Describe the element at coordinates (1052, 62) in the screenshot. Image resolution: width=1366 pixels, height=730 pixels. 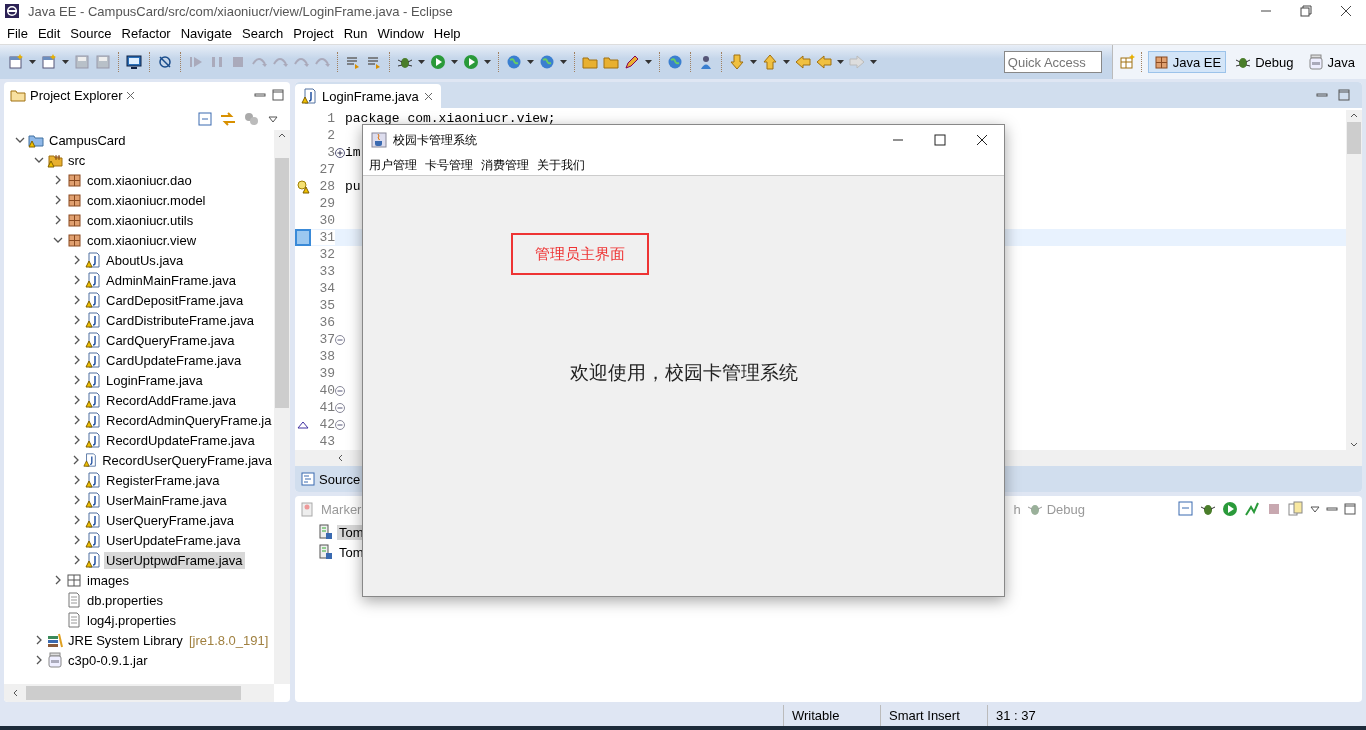
I see `quick-access-field: Quick Access` at that location.